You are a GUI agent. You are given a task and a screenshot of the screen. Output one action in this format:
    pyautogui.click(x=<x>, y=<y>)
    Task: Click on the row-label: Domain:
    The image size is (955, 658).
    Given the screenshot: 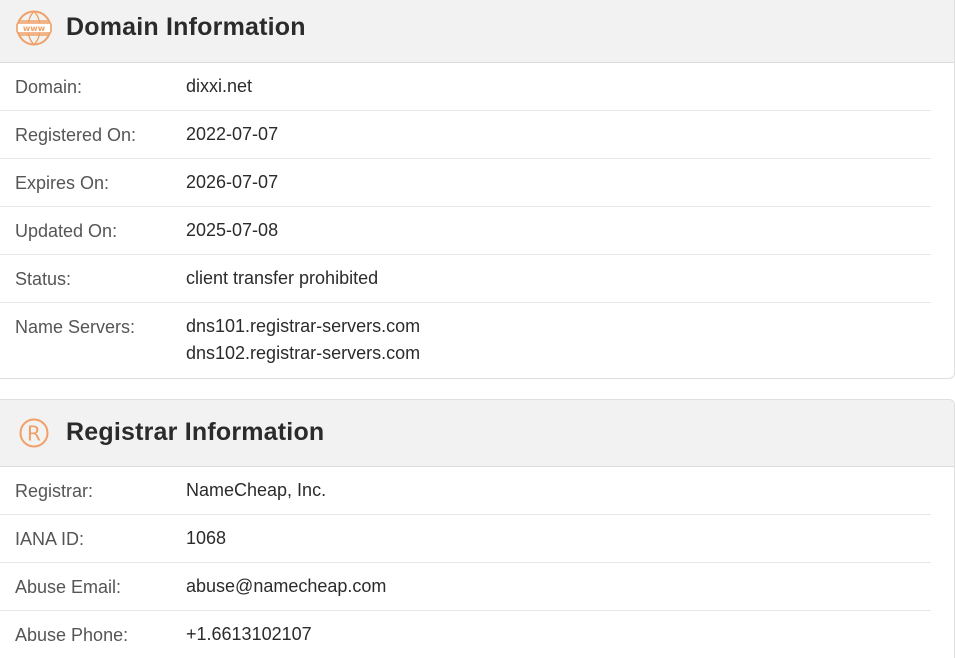 What is the action you would take?
    pyautogui.click(x=49, y=87)
    